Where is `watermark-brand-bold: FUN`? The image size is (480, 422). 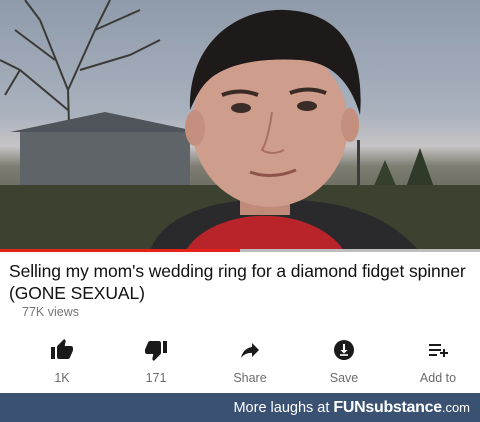
watermark-brand-bold: FUN is located at coordinates (349, 407).